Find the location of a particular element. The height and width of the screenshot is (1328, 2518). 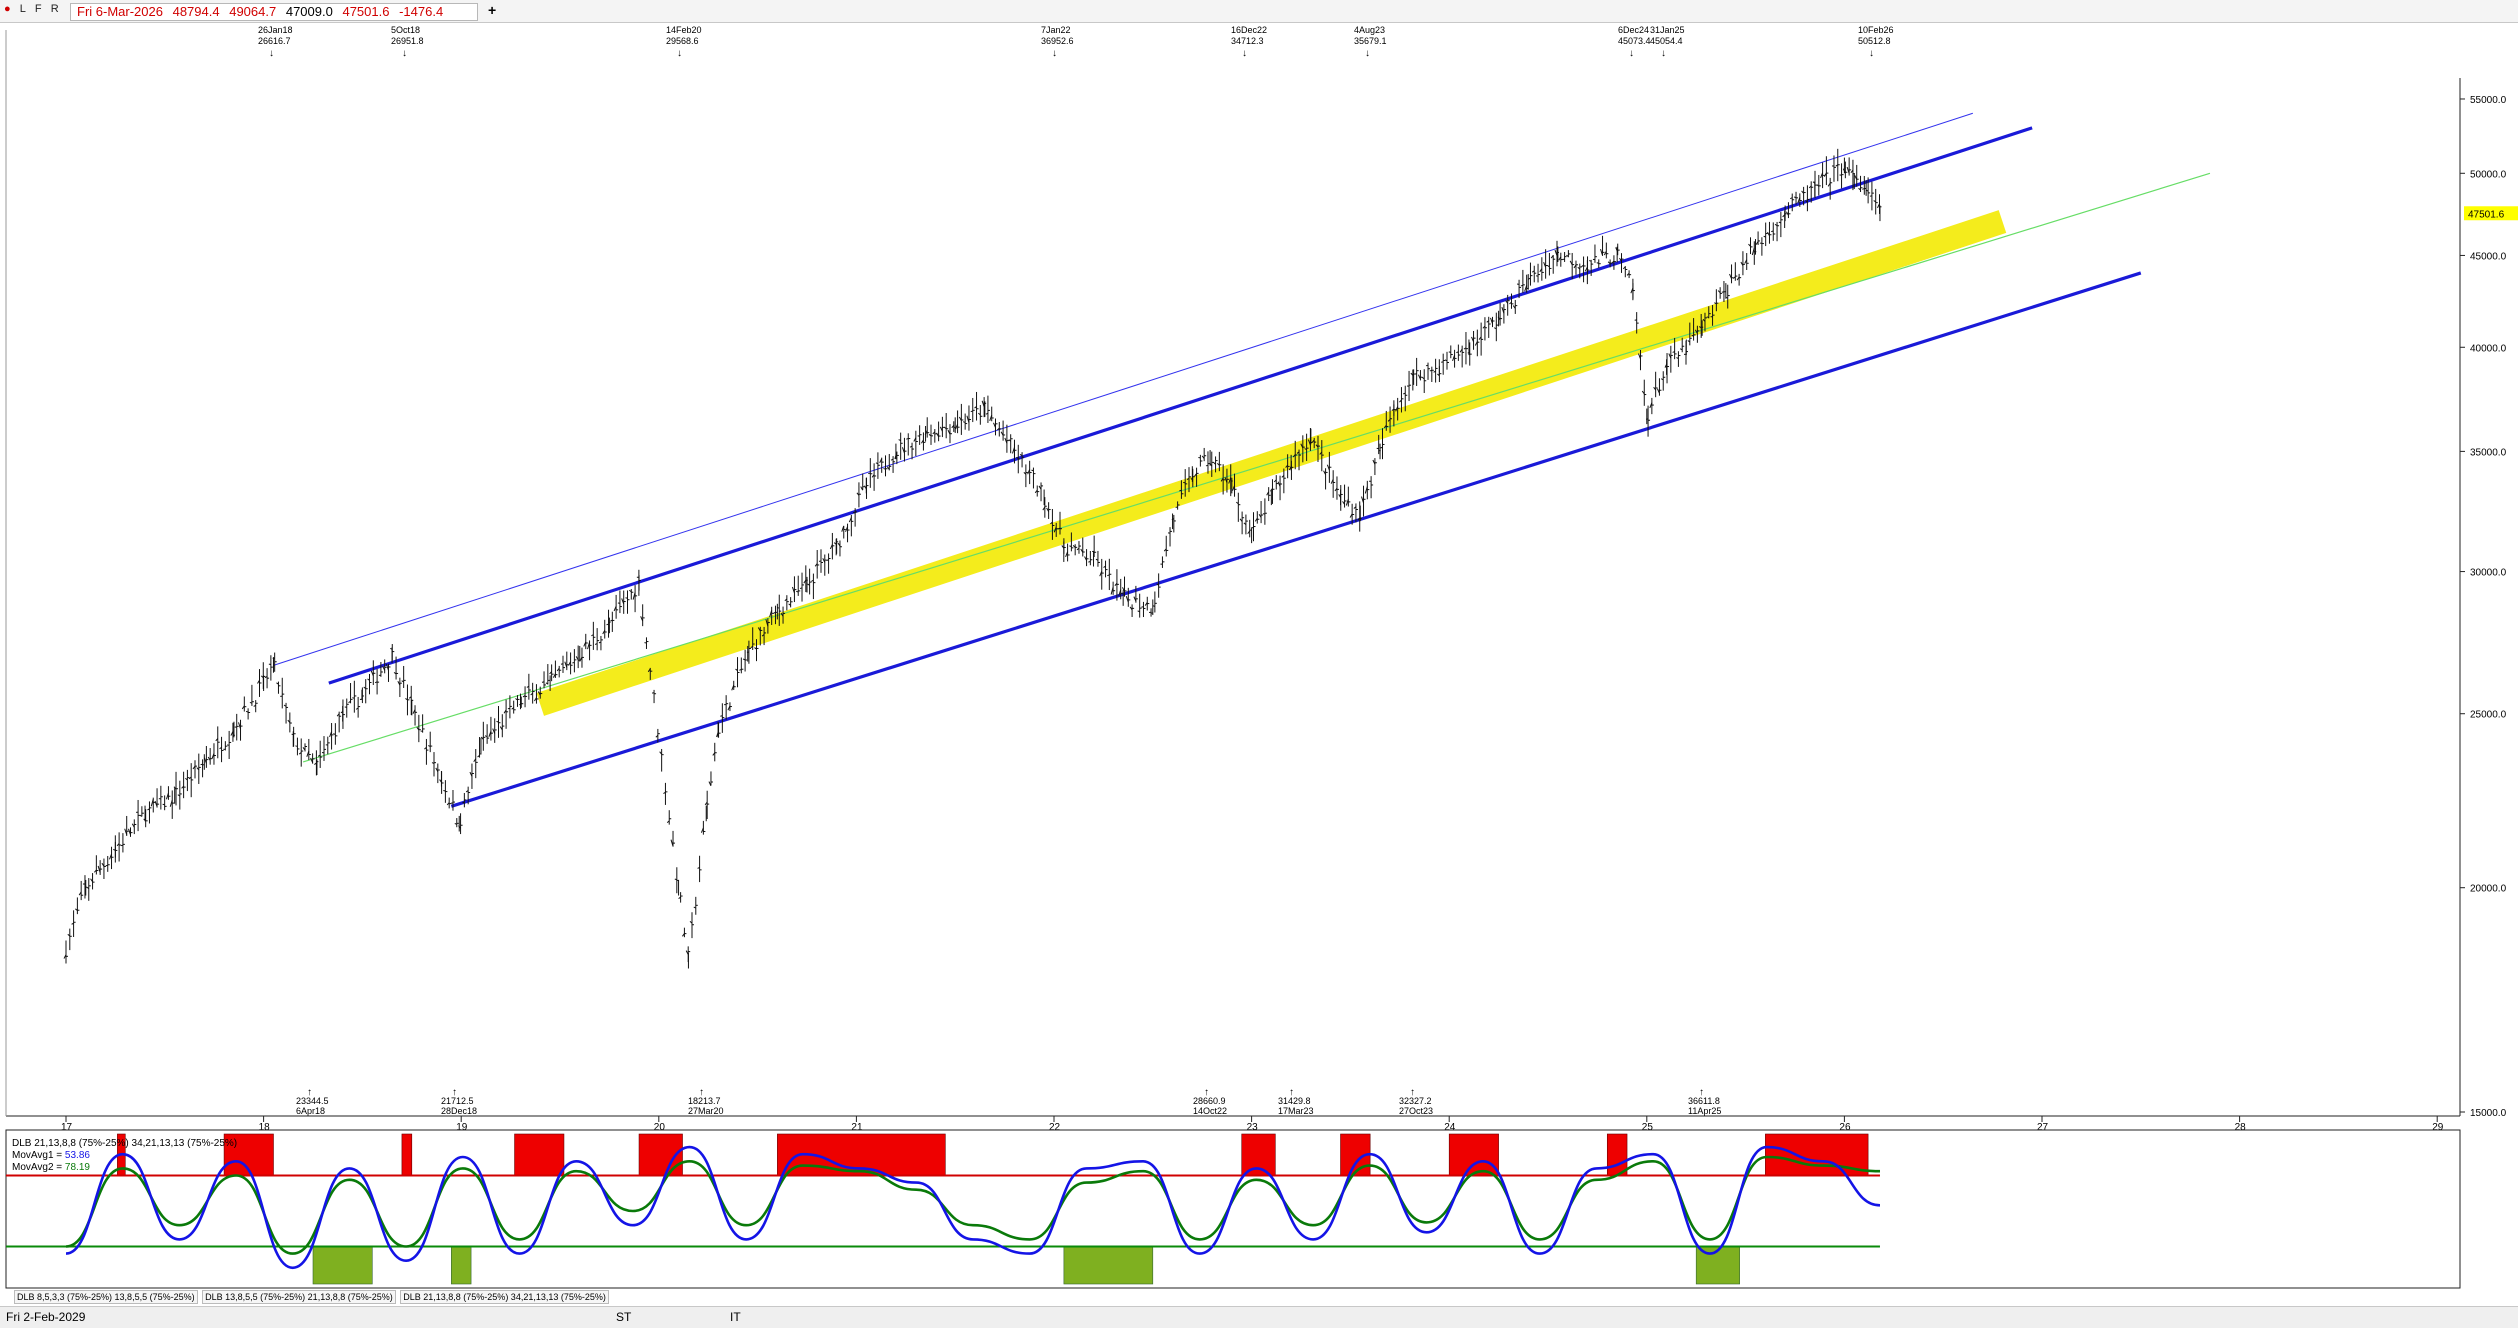

pivot-value: 45054.4 is located at coordinates (1666, 41).